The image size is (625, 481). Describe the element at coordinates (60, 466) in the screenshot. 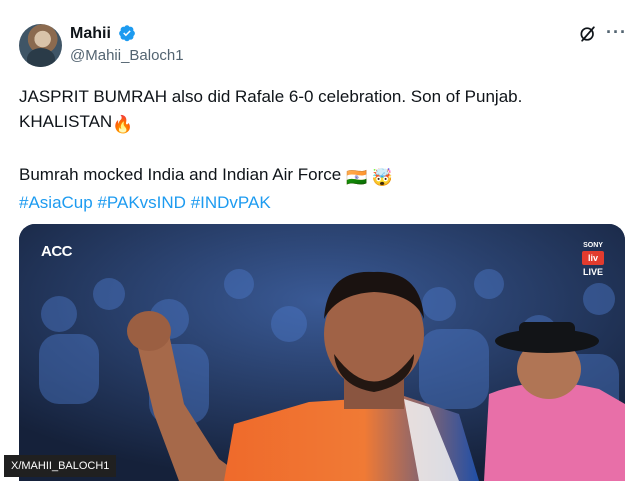

I see `image-credit-caption: X/MAHII_BALOCH1` at that location.